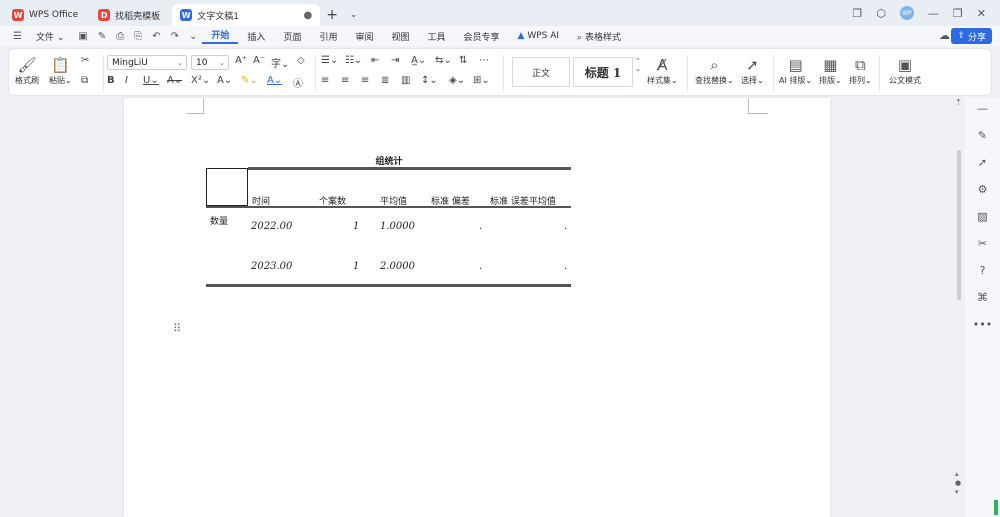  What do you see at coordinates (405, 80) in the screenshot?
I see `distributed-icon: ▥` at bounding box center [405, 80].